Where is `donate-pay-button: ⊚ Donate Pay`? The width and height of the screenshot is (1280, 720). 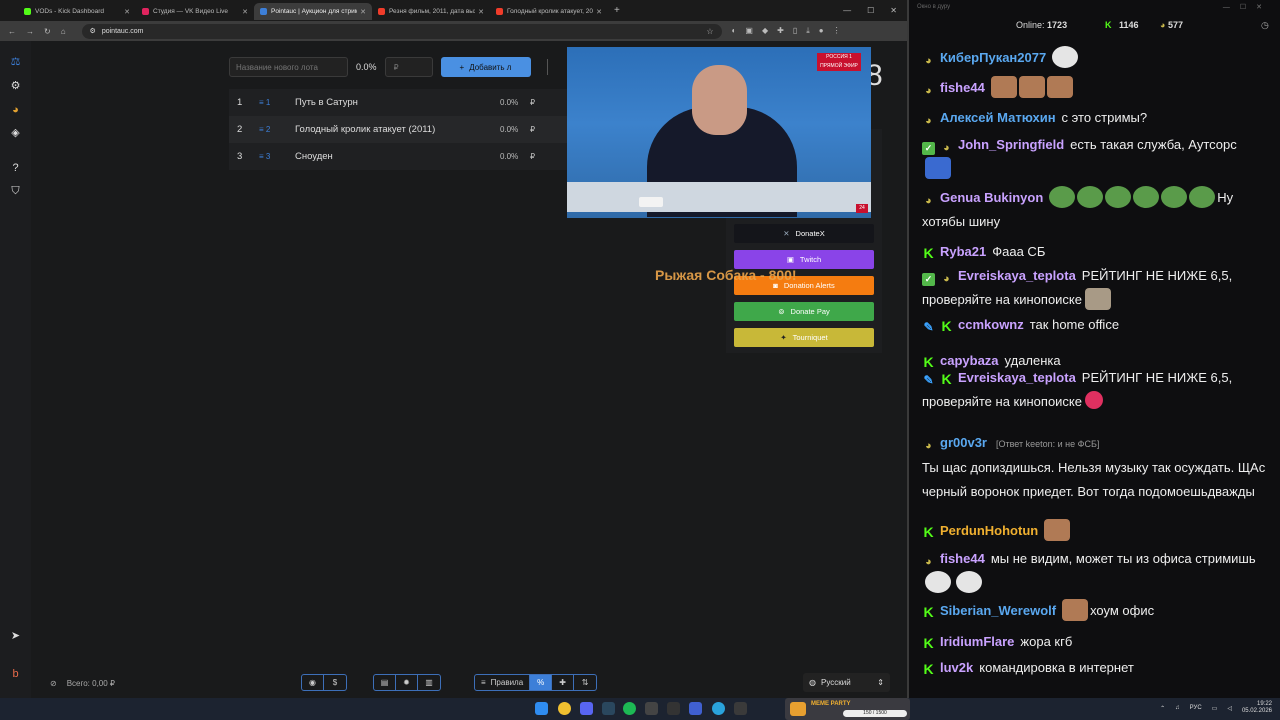
donate-pay-button: ⊚ Donate Pay is located at coordinates (804, 311).